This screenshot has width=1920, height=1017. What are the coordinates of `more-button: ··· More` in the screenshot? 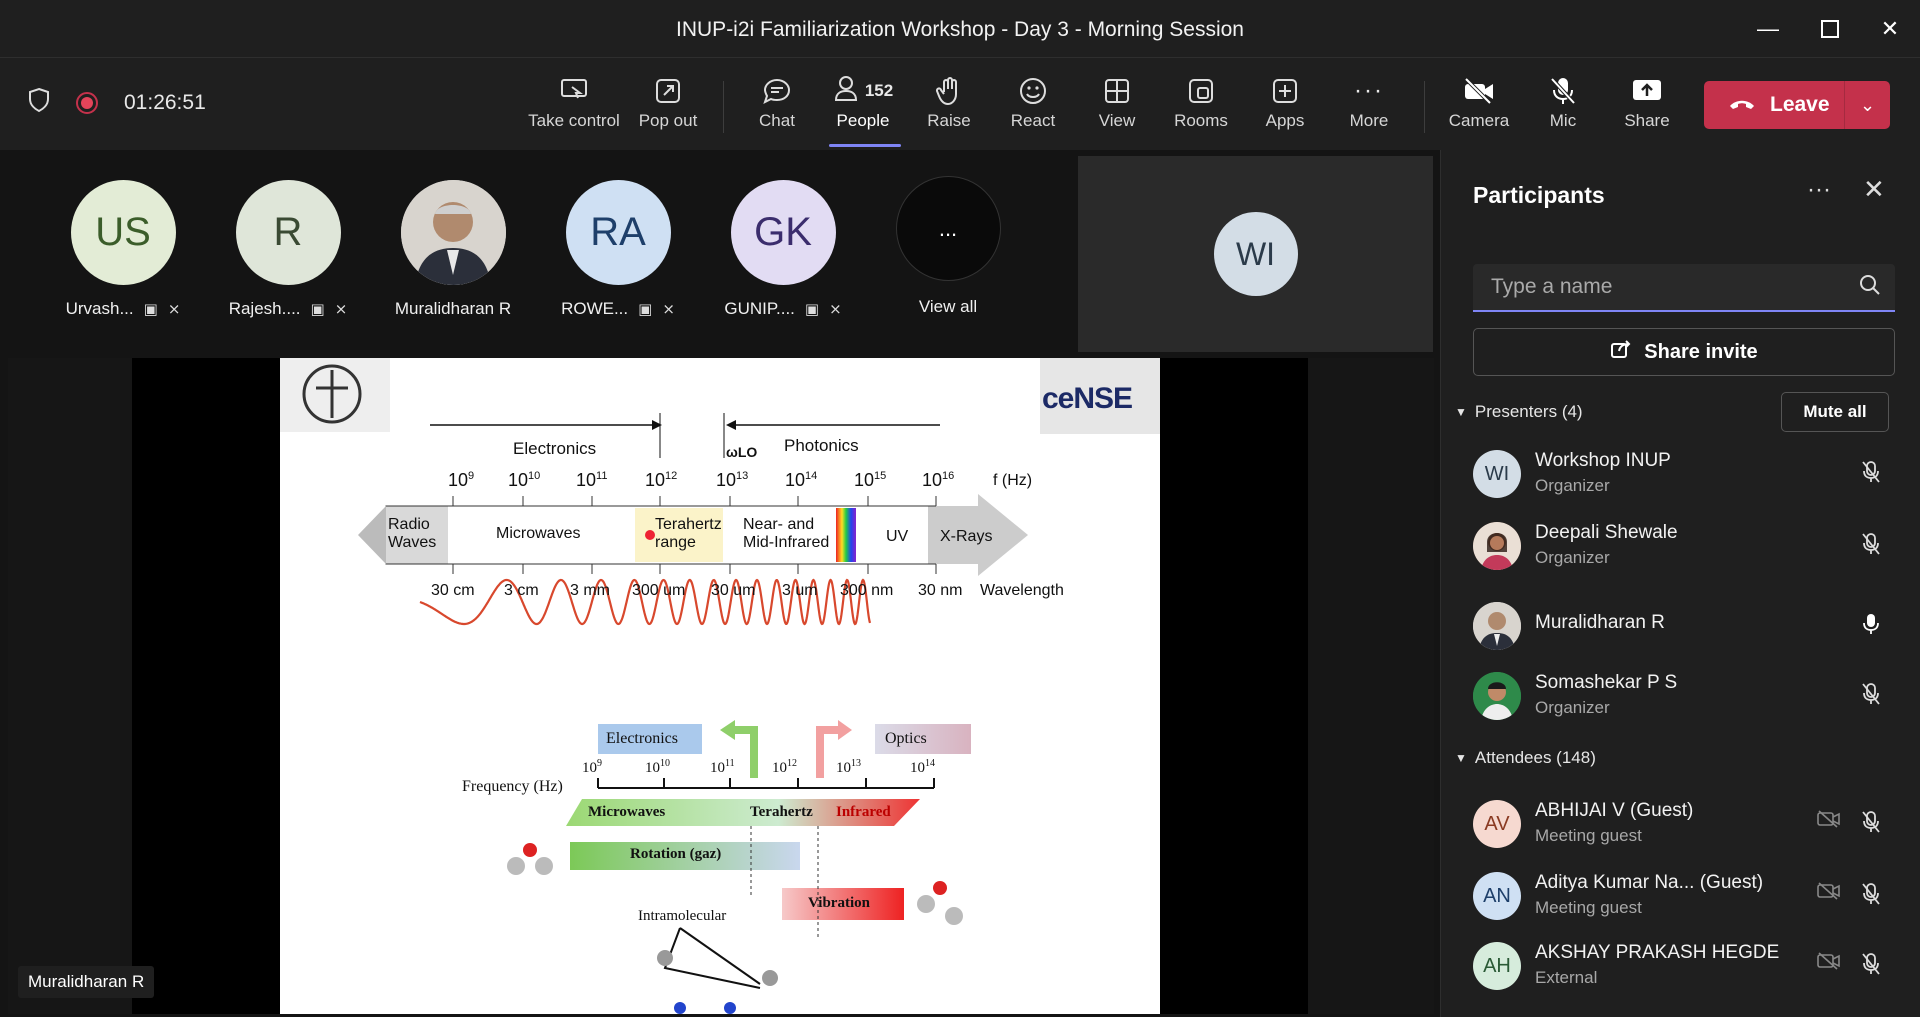 It's located at (1369, 106).